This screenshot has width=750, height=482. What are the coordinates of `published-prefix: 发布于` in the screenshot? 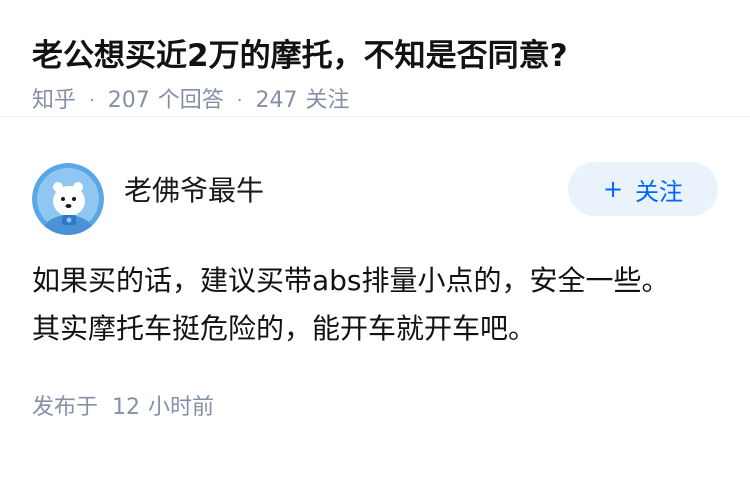 It's located at (65, 407).